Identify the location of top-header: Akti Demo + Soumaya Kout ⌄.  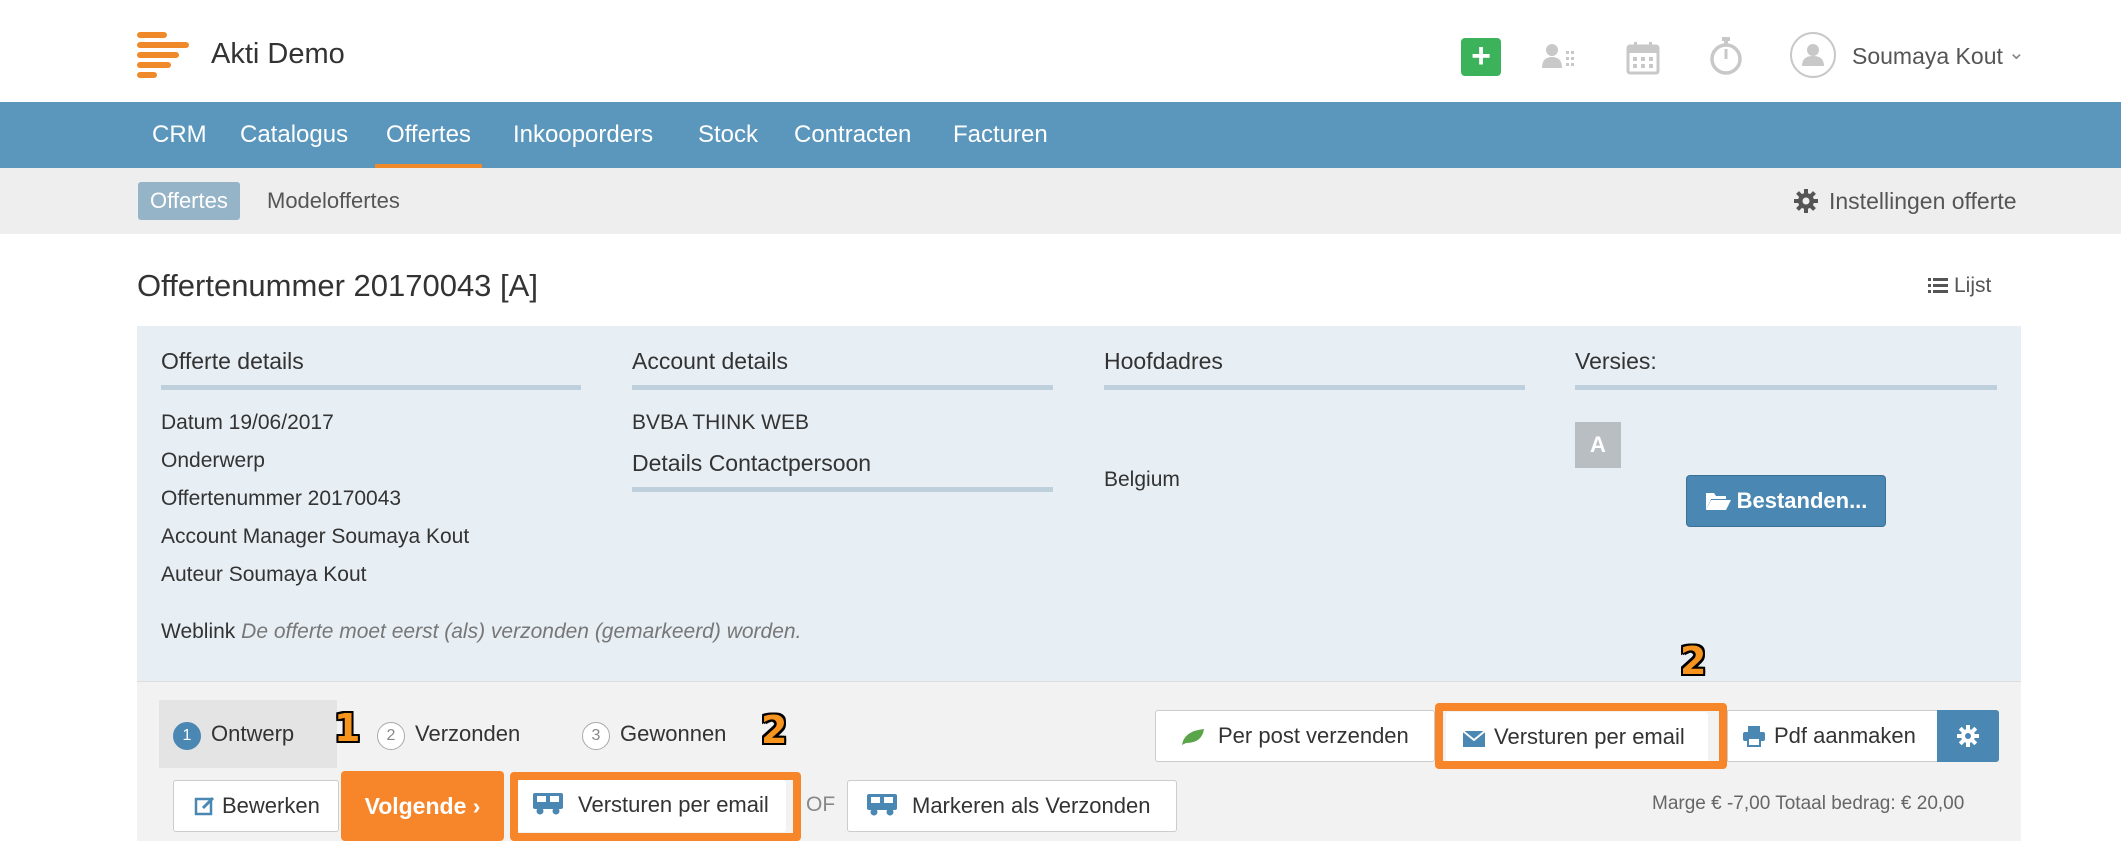
(1060, 51).